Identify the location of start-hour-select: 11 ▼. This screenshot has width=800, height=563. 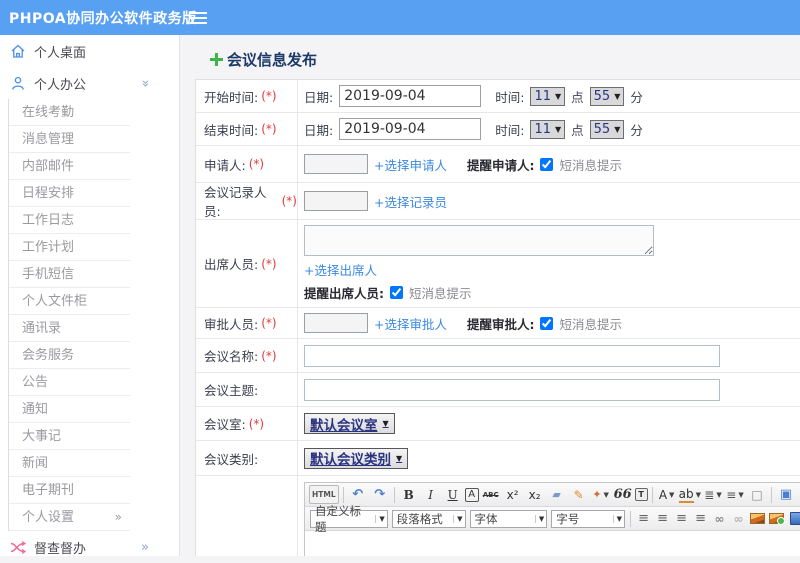
(548, 96).